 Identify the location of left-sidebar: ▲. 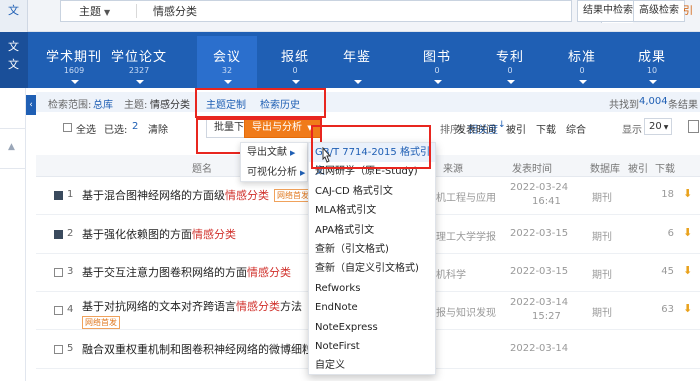
(13, 234).